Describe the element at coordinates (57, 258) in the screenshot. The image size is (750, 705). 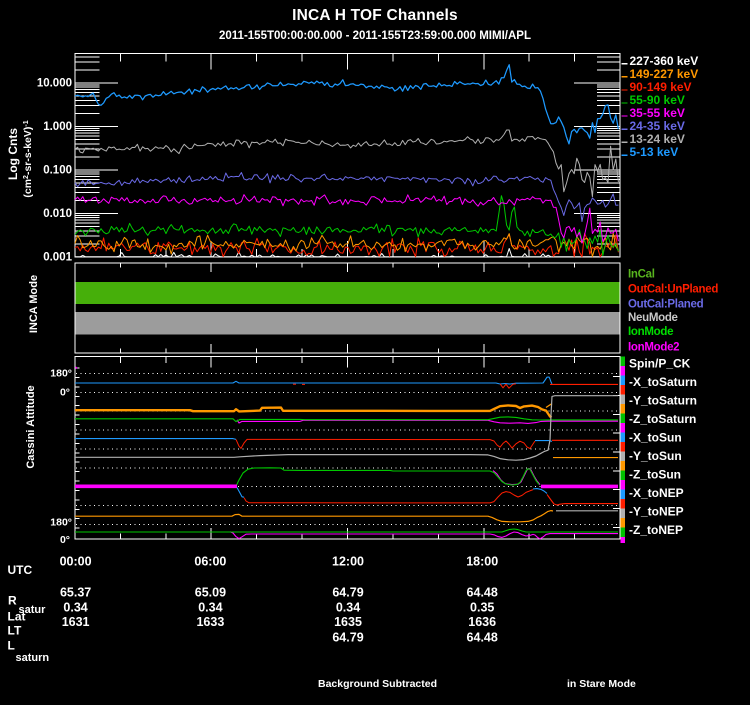
I see `svg-text: 0.001` at that location.